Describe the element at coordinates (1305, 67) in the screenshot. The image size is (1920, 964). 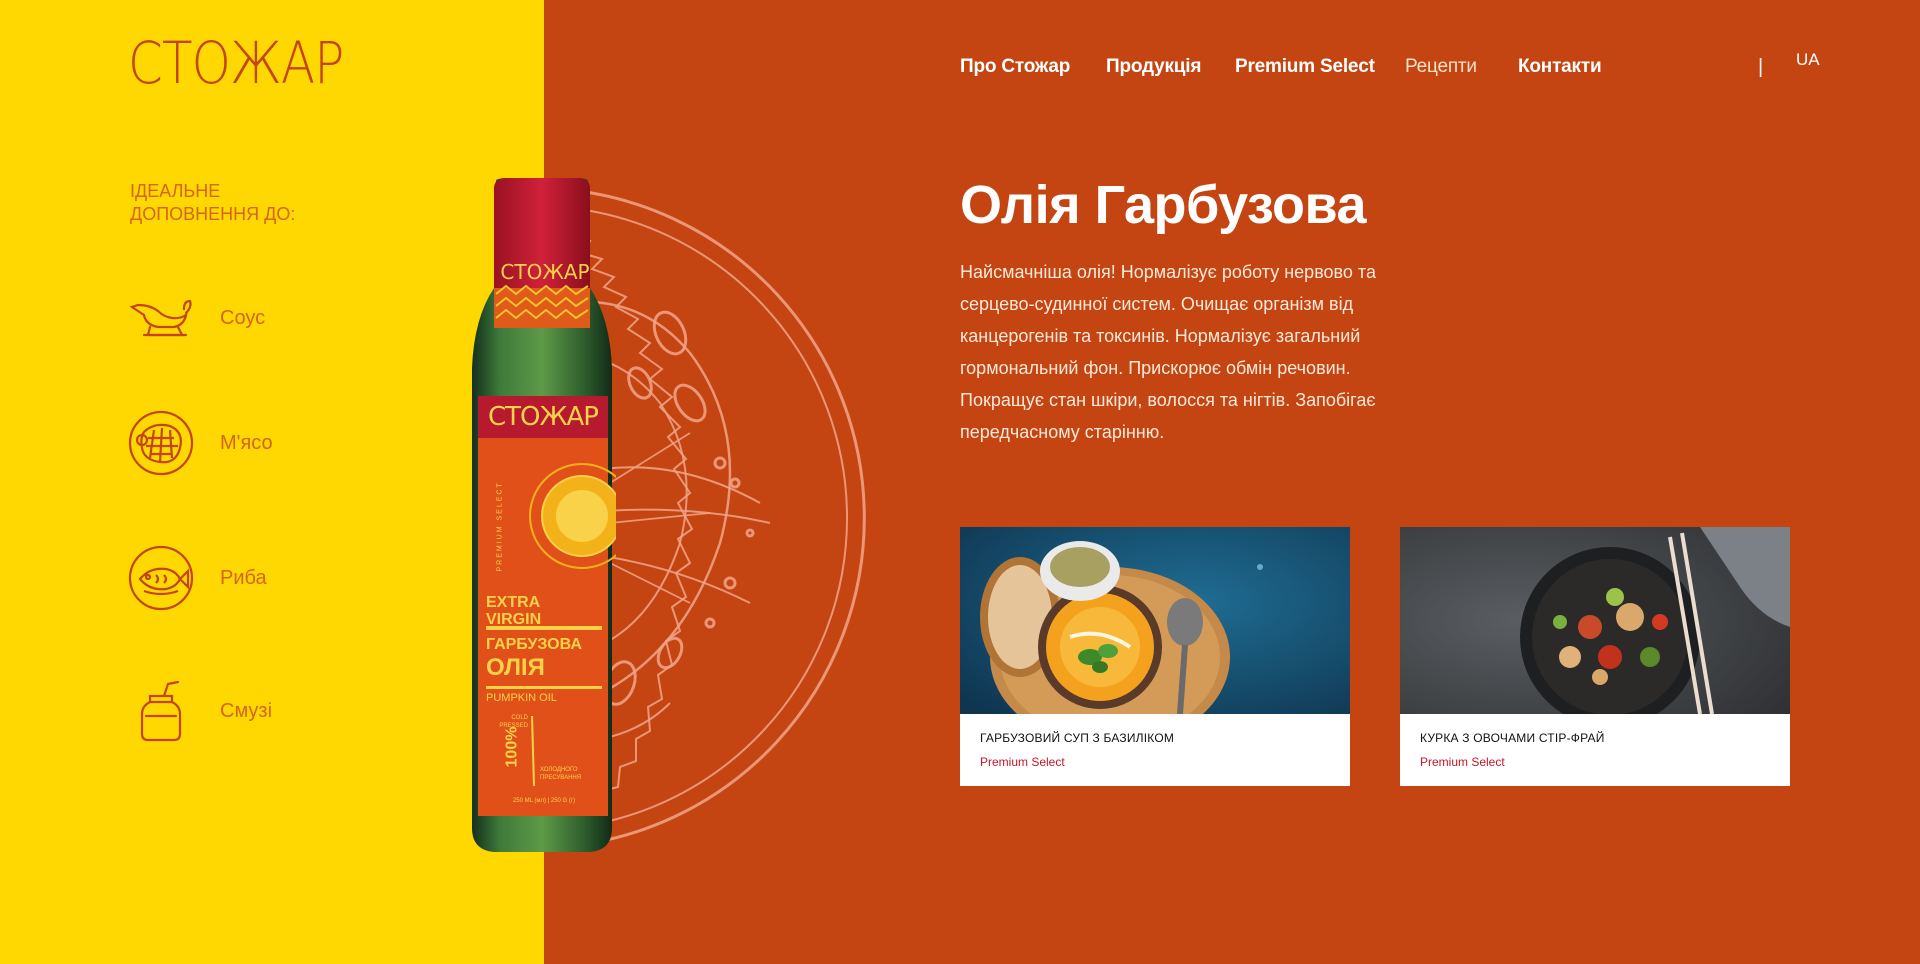
I see `nav-item-premium-select: Premium Select` at that location.